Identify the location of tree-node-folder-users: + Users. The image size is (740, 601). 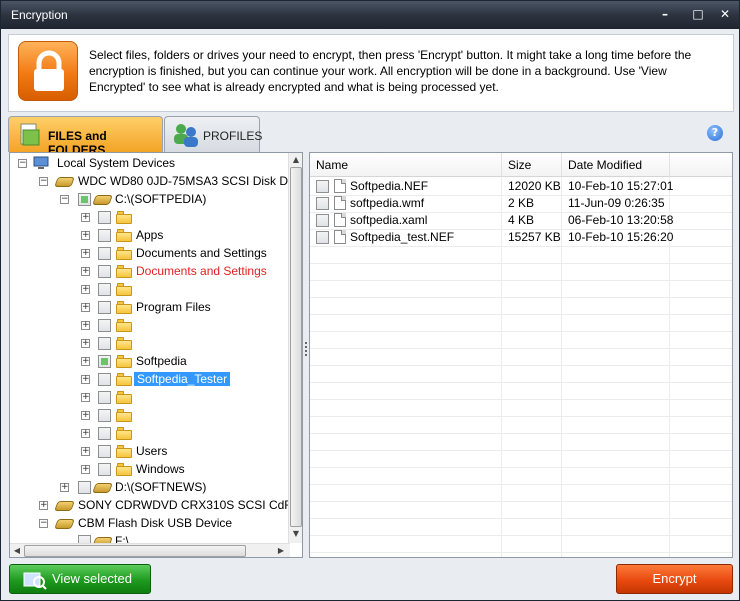
(150, 452).